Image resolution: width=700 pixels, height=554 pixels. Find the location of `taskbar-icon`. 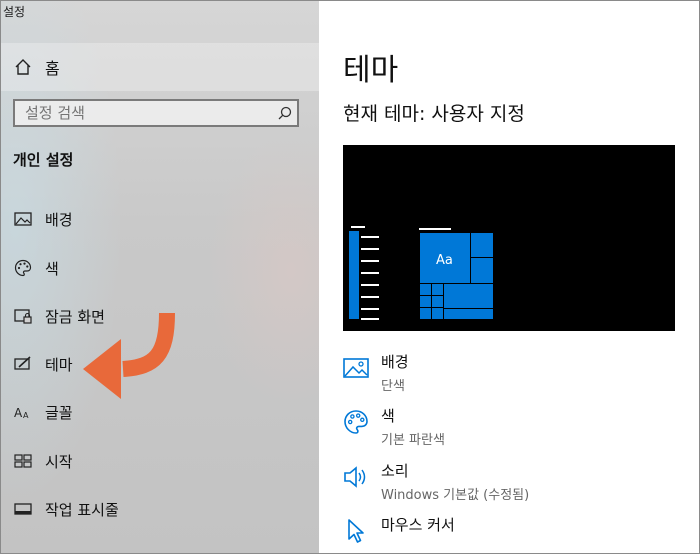

taskbar-icon is located at coordinates (23, 509).